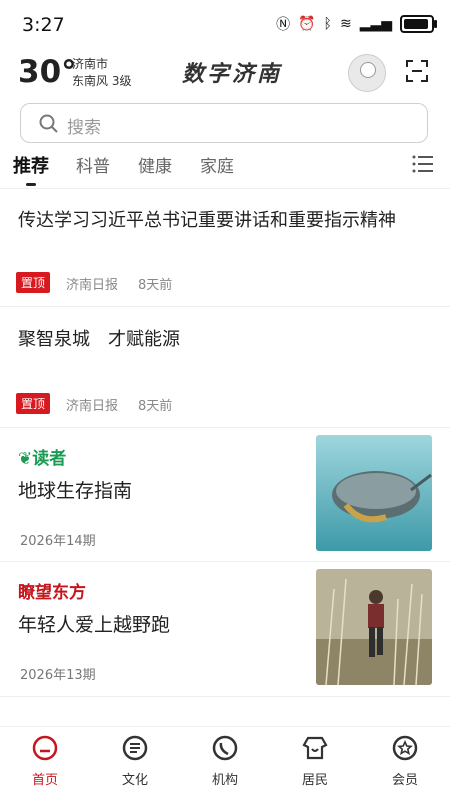 The height and width of the screenshot is (801, 450). I want to click on magazine-issue: 2026年14期, so click(58, 541).